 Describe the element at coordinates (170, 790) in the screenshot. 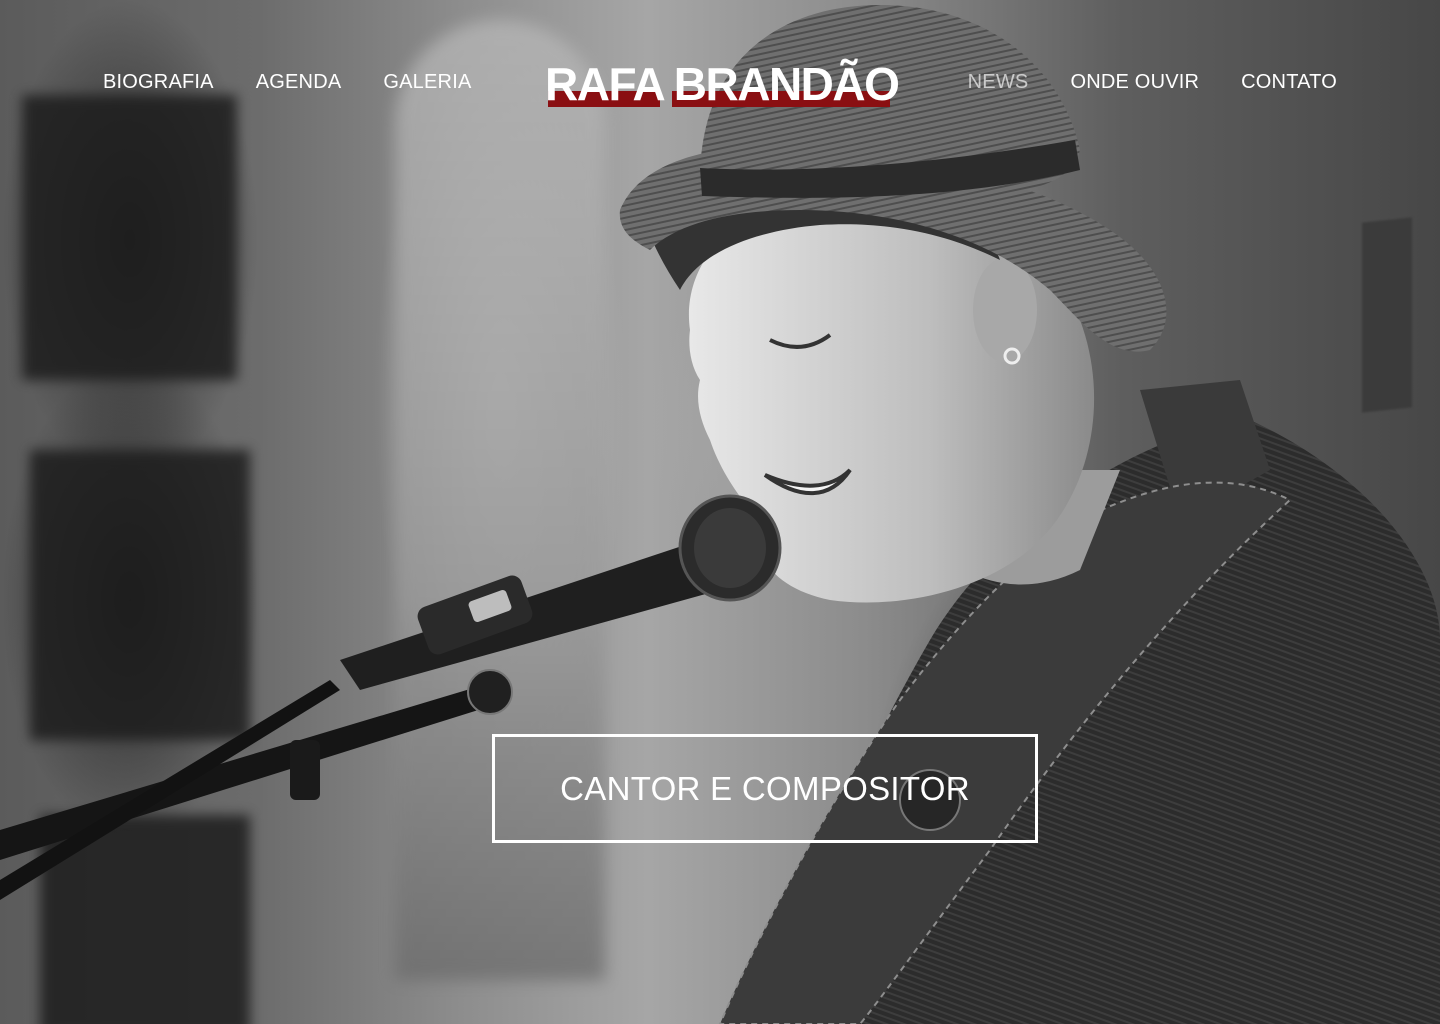

I see `mic-cable-shape` at that location.